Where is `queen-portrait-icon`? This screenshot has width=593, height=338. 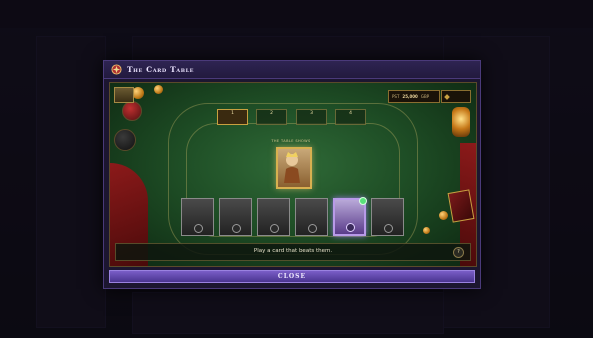
queen-portrait-icon is located at coordinates (292, 167).